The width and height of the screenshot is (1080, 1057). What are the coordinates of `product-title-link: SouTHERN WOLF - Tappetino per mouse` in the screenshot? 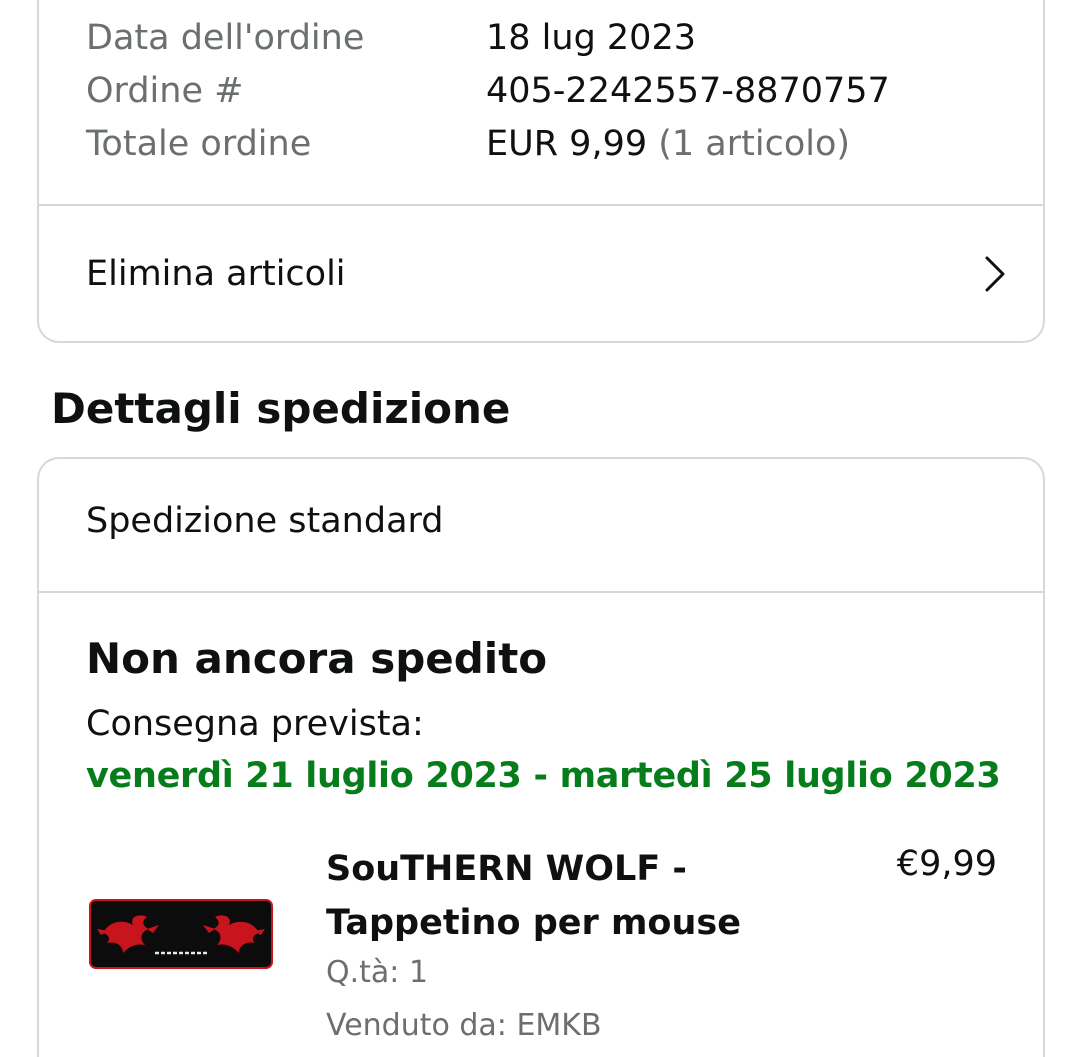 It's located at (541, 896).